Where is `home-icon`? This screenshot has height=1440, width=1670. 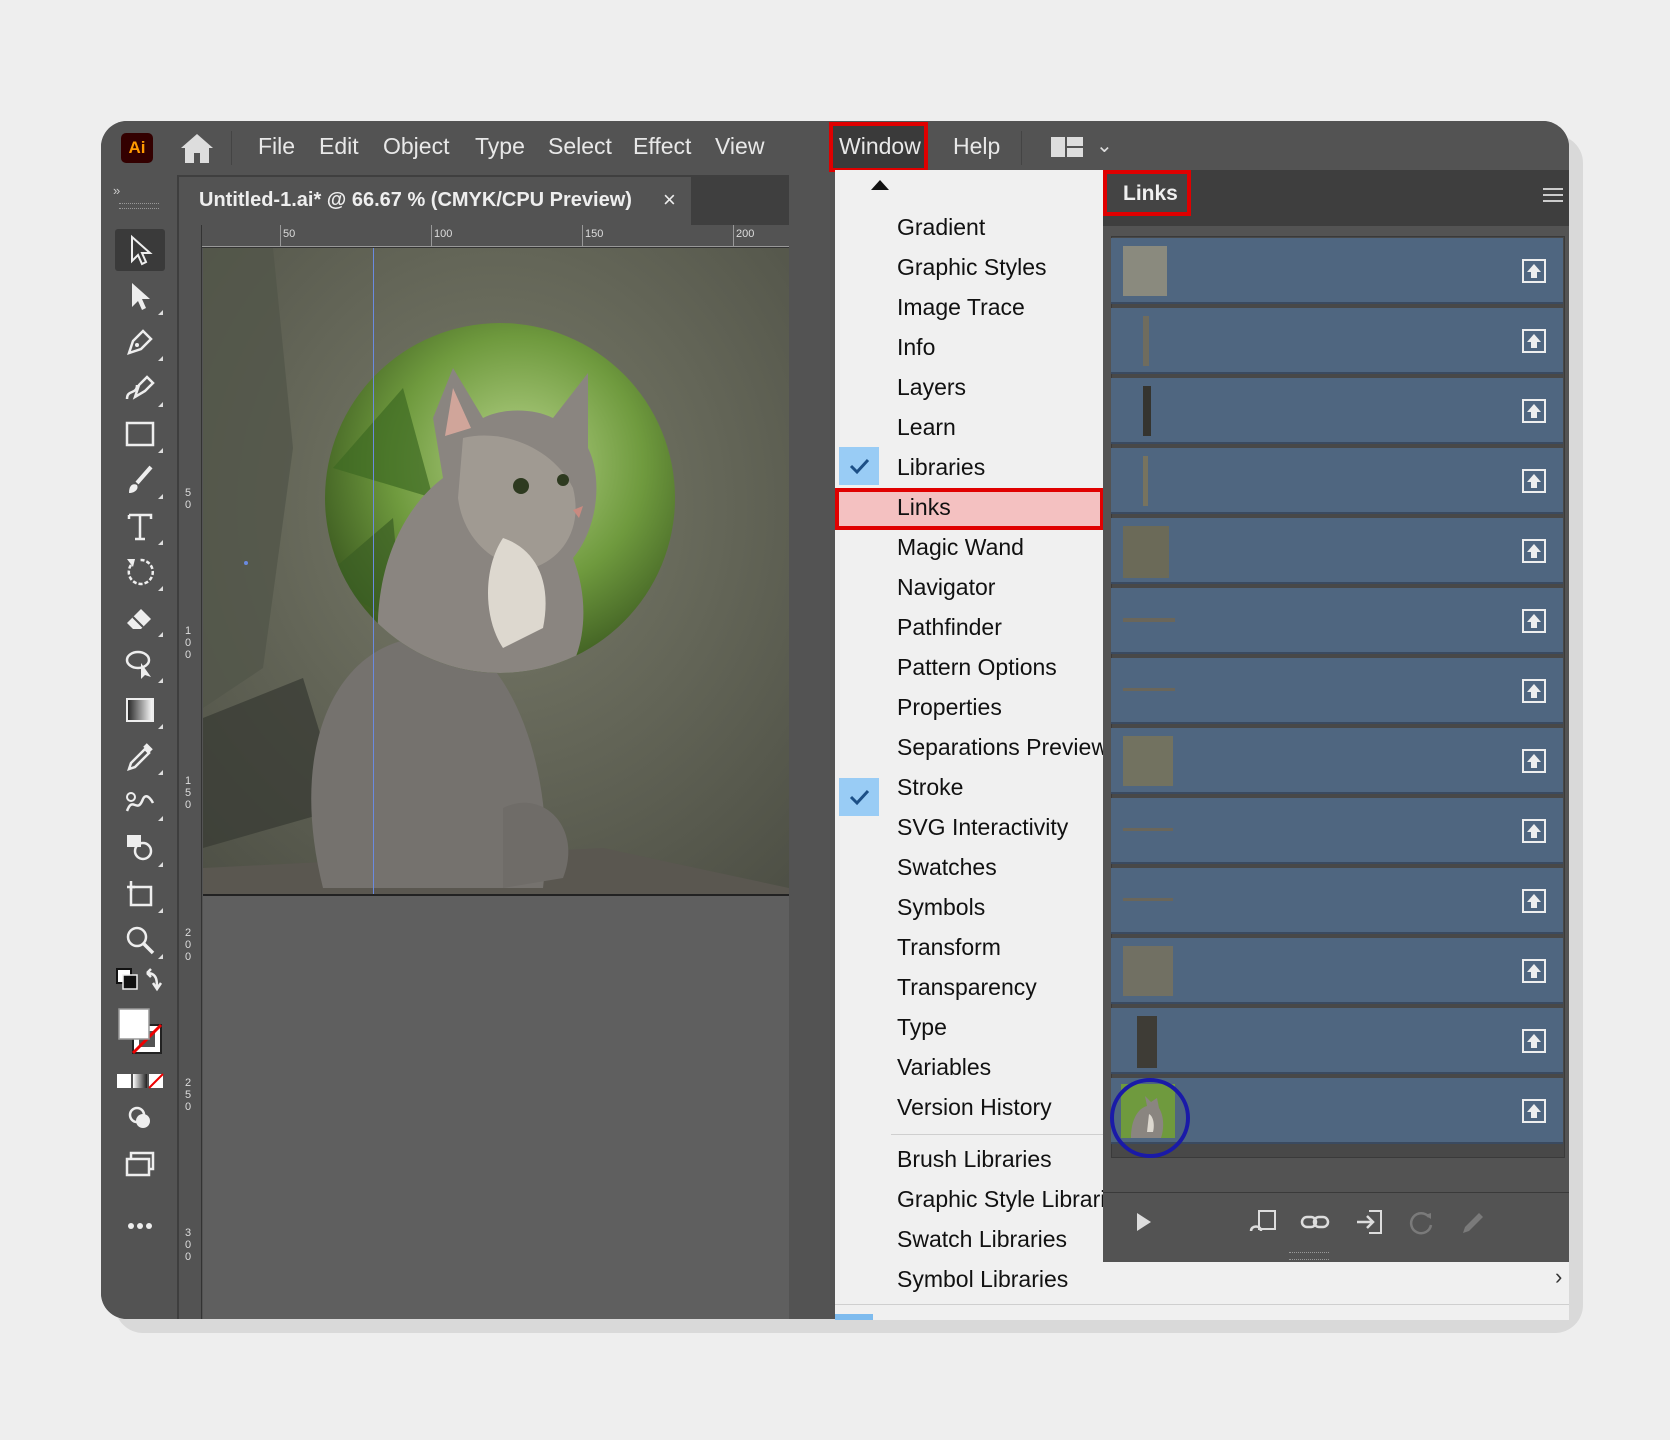 home-icon is located at coordinates (197, 148).